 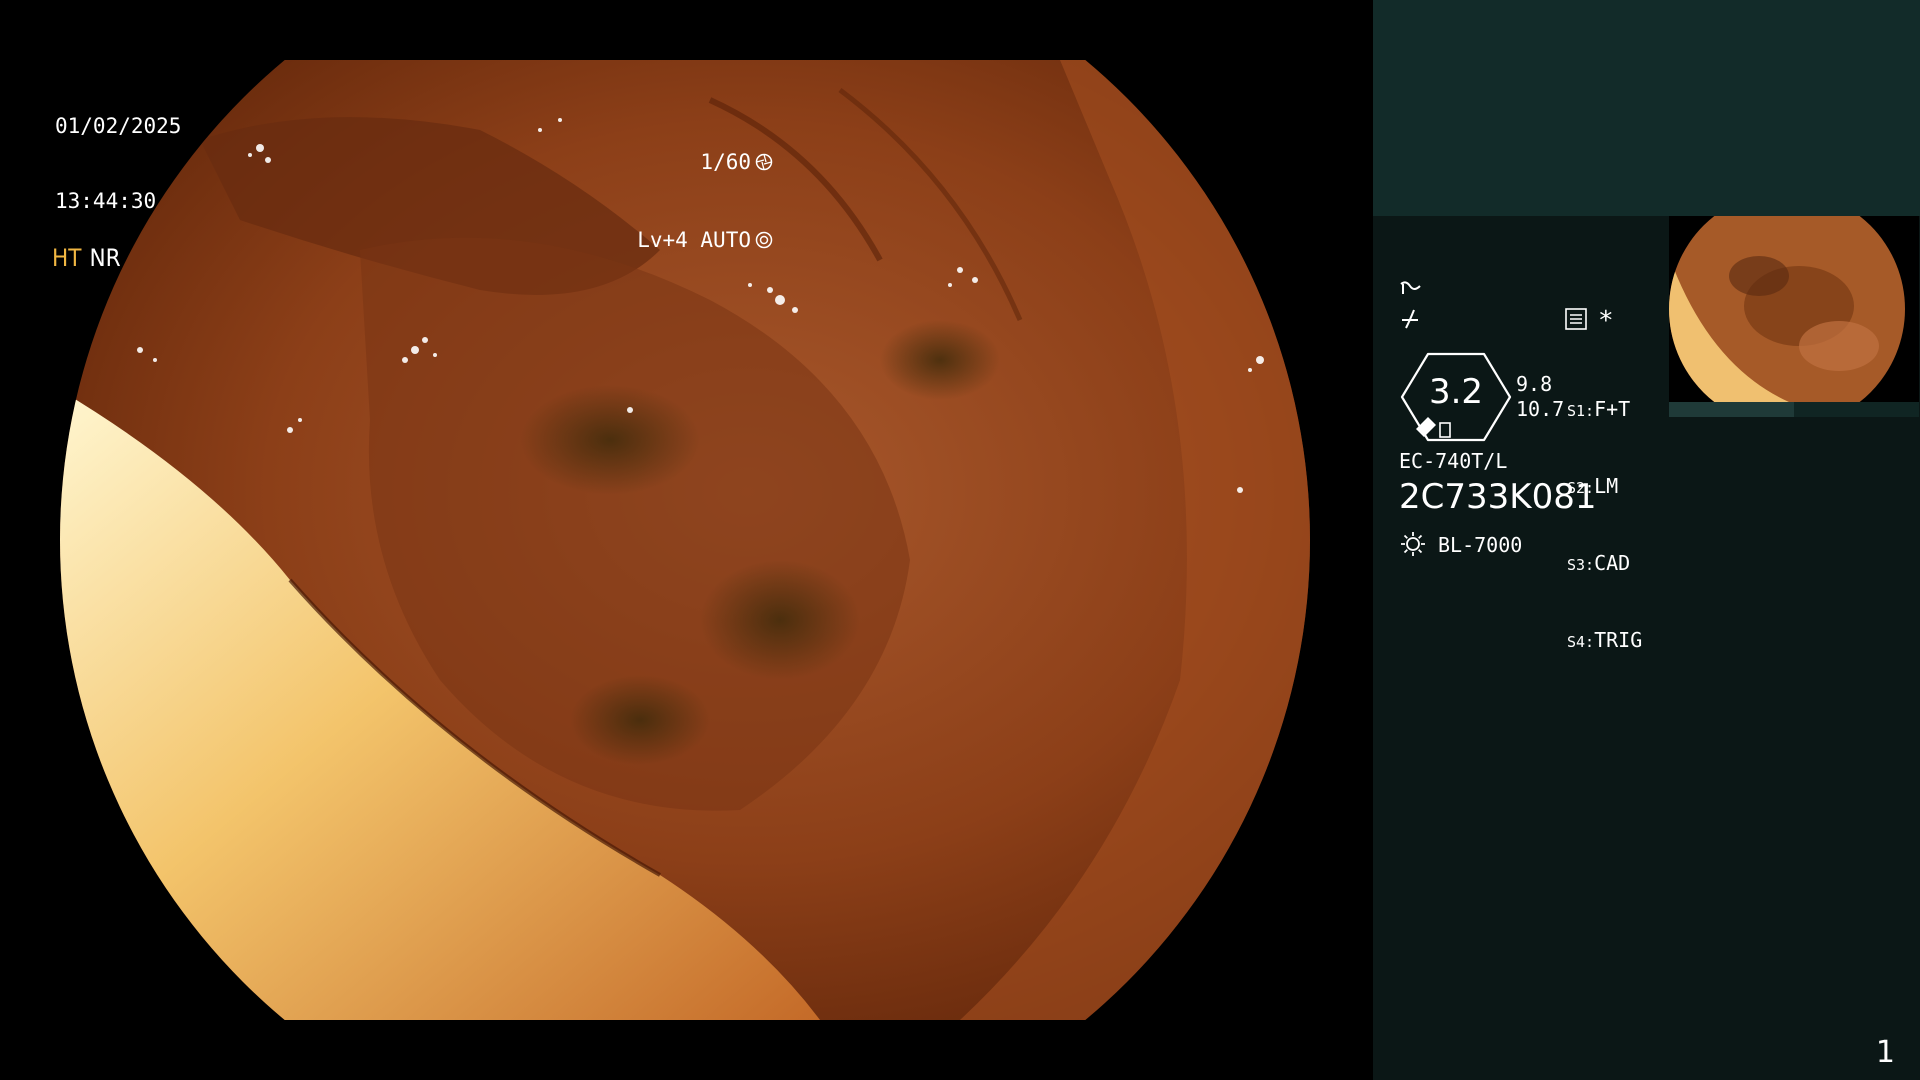 I want to click on switch-item: S3:CAD, so click(x=1604, y=564).